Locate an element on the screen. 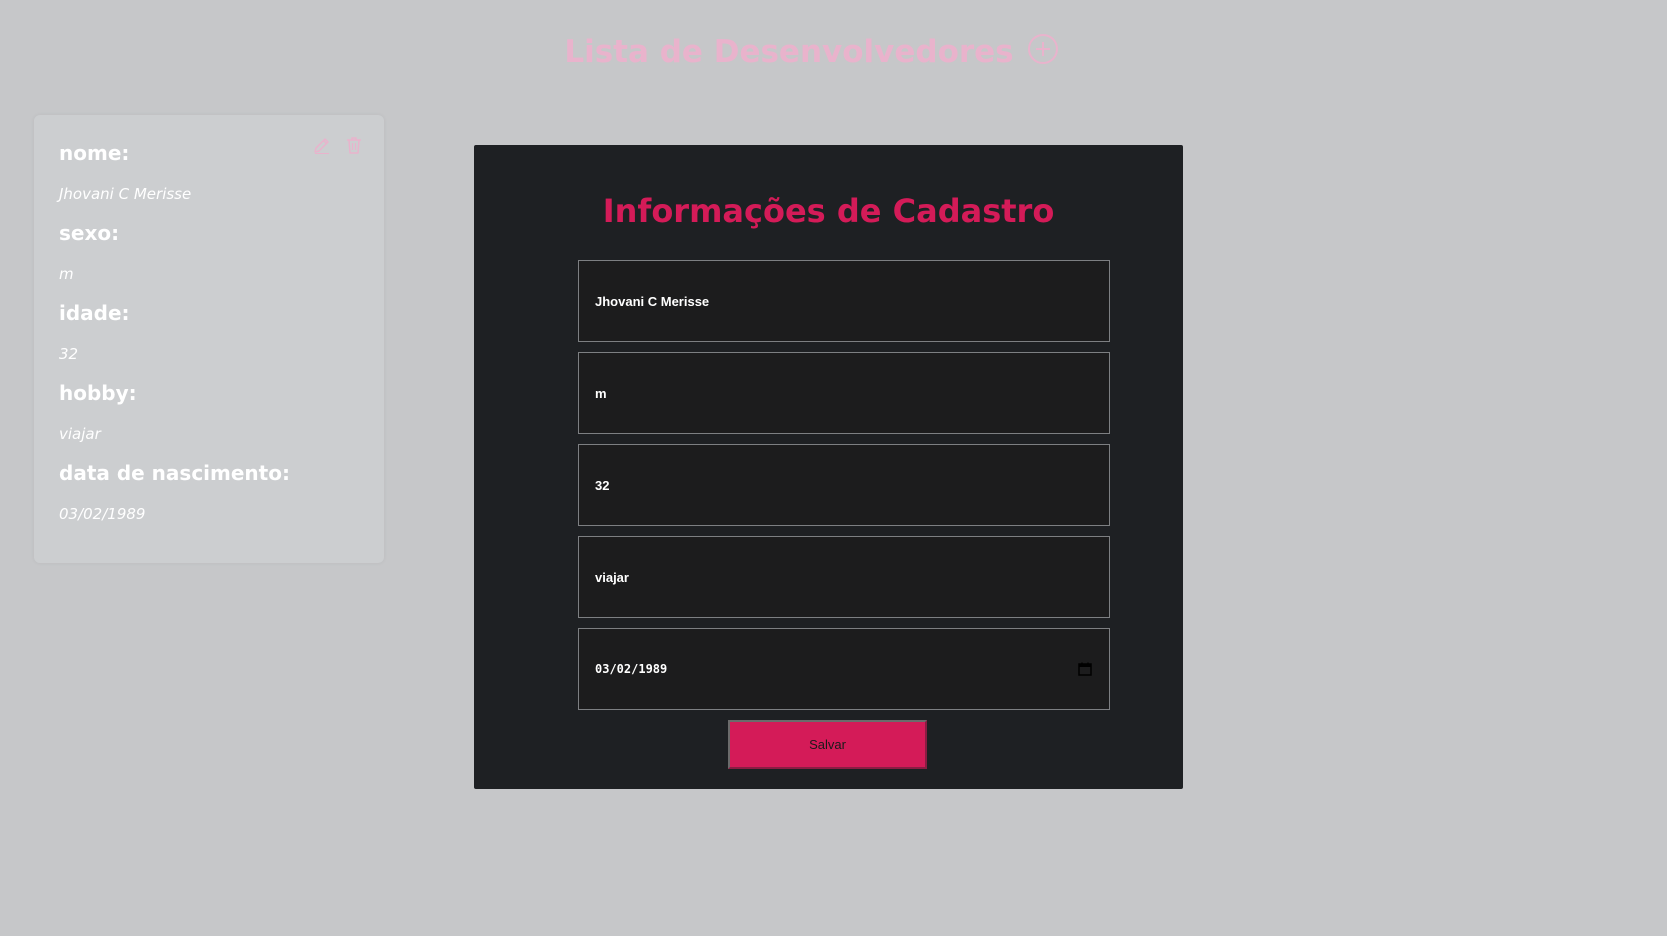 The height and width of the screenshot is (936, 1667). idade-label: idade: is located at coordinates (94, 313).